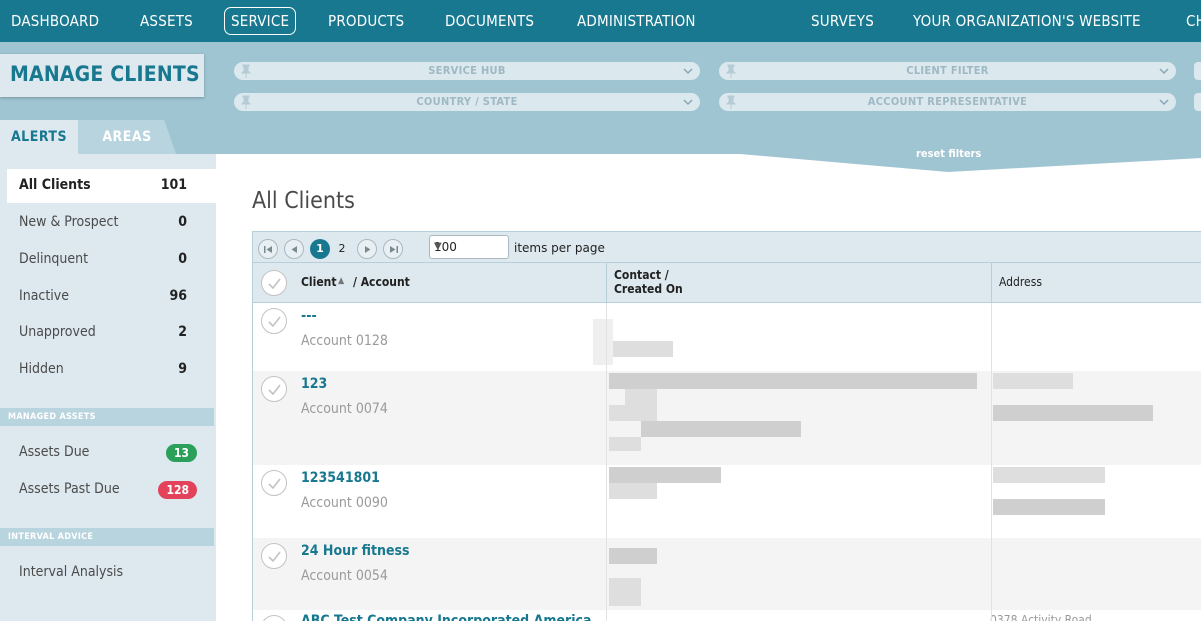  I want to click on assets-past-due-badge: 128, so click(177, 490).